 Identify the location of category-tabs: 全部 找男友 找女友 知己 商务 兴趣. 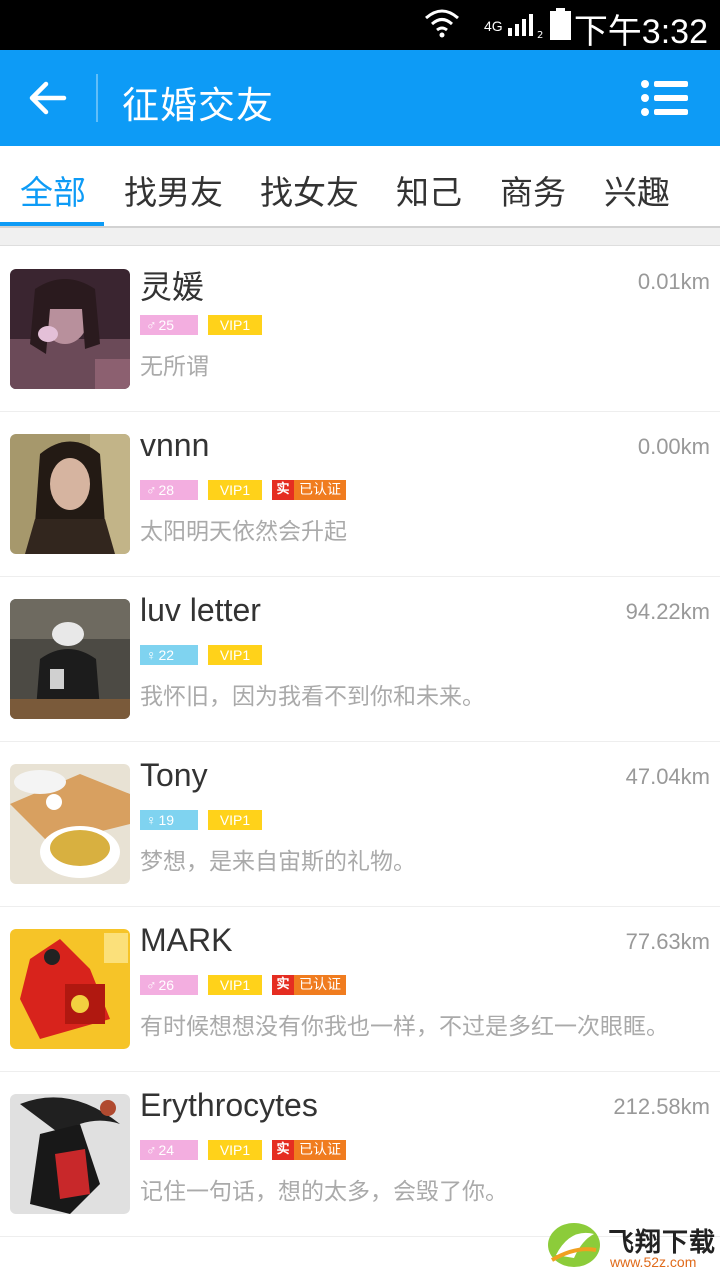
(360, 186).